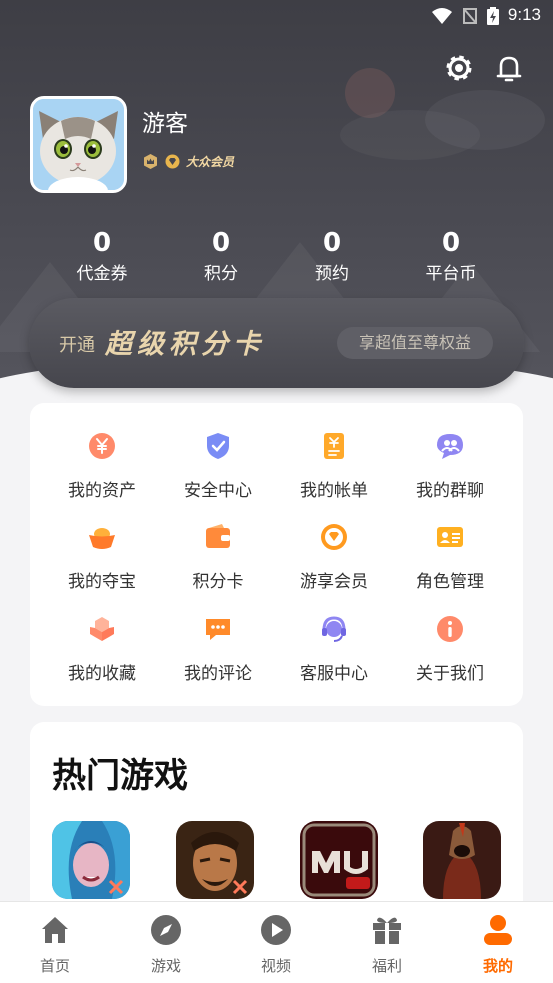 The width and height of the screenshot is (553, 983). What do you see at coordinates (470, 16) in the screenshot?
I see `no-signal-icon` at bounding box center [470, 16].